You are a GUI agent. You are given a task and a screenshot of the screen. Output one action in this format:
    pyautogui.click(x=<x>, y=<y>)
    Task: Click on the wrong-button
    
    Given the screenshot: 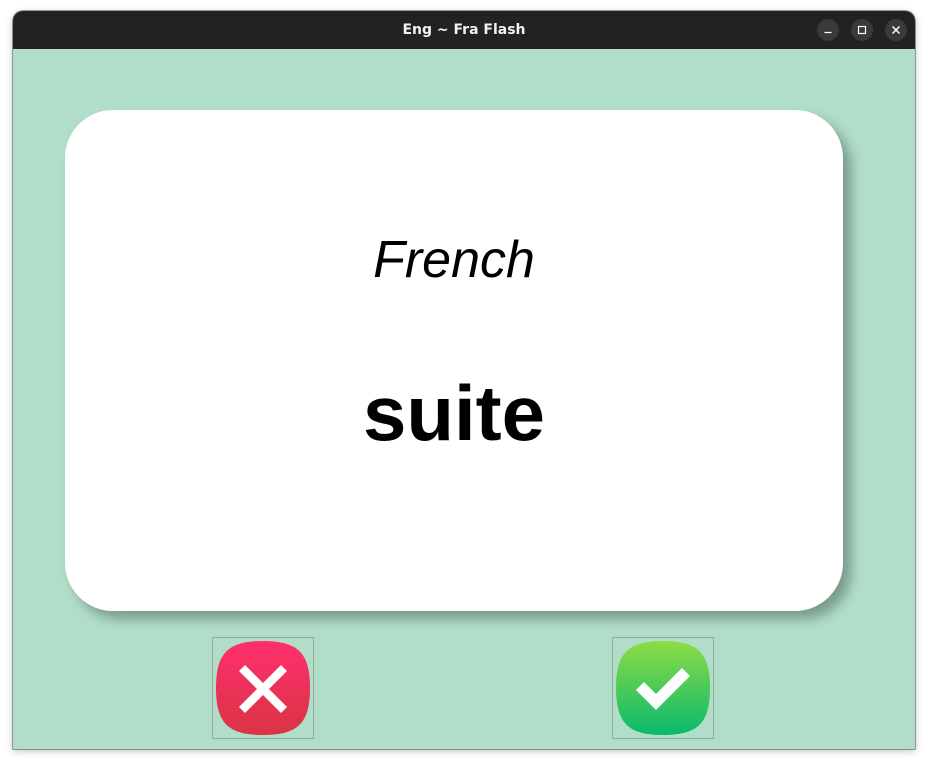 What is the action you would take?
    pyautogui.click(x=263, y=688)
    